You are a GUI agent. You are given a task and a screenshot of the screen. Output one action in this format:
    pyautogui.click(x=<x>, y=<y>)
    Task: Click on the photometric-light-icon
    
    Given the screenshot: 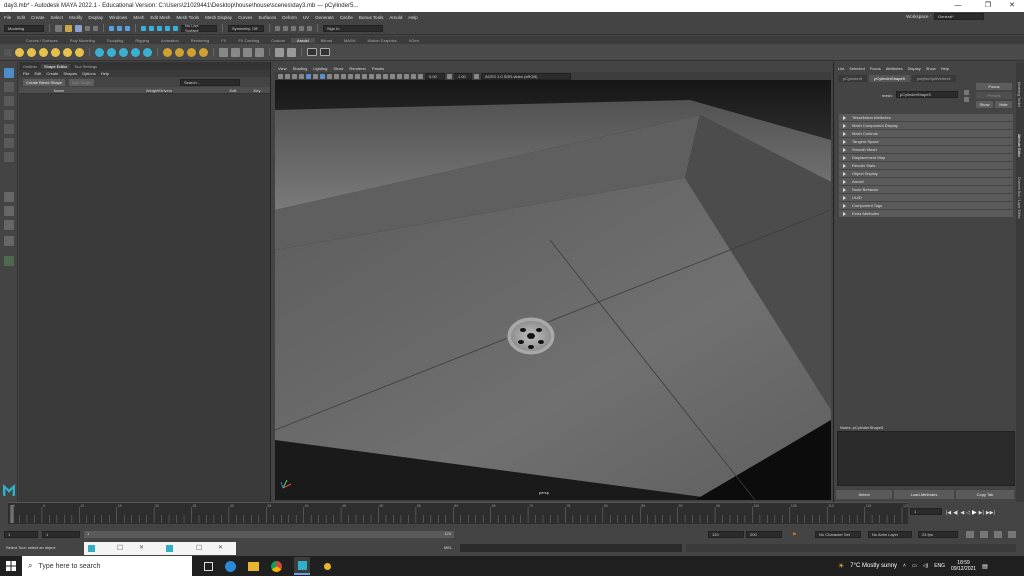 What is the action you would take?
    pyautogui.click(x=67, y=52)
    